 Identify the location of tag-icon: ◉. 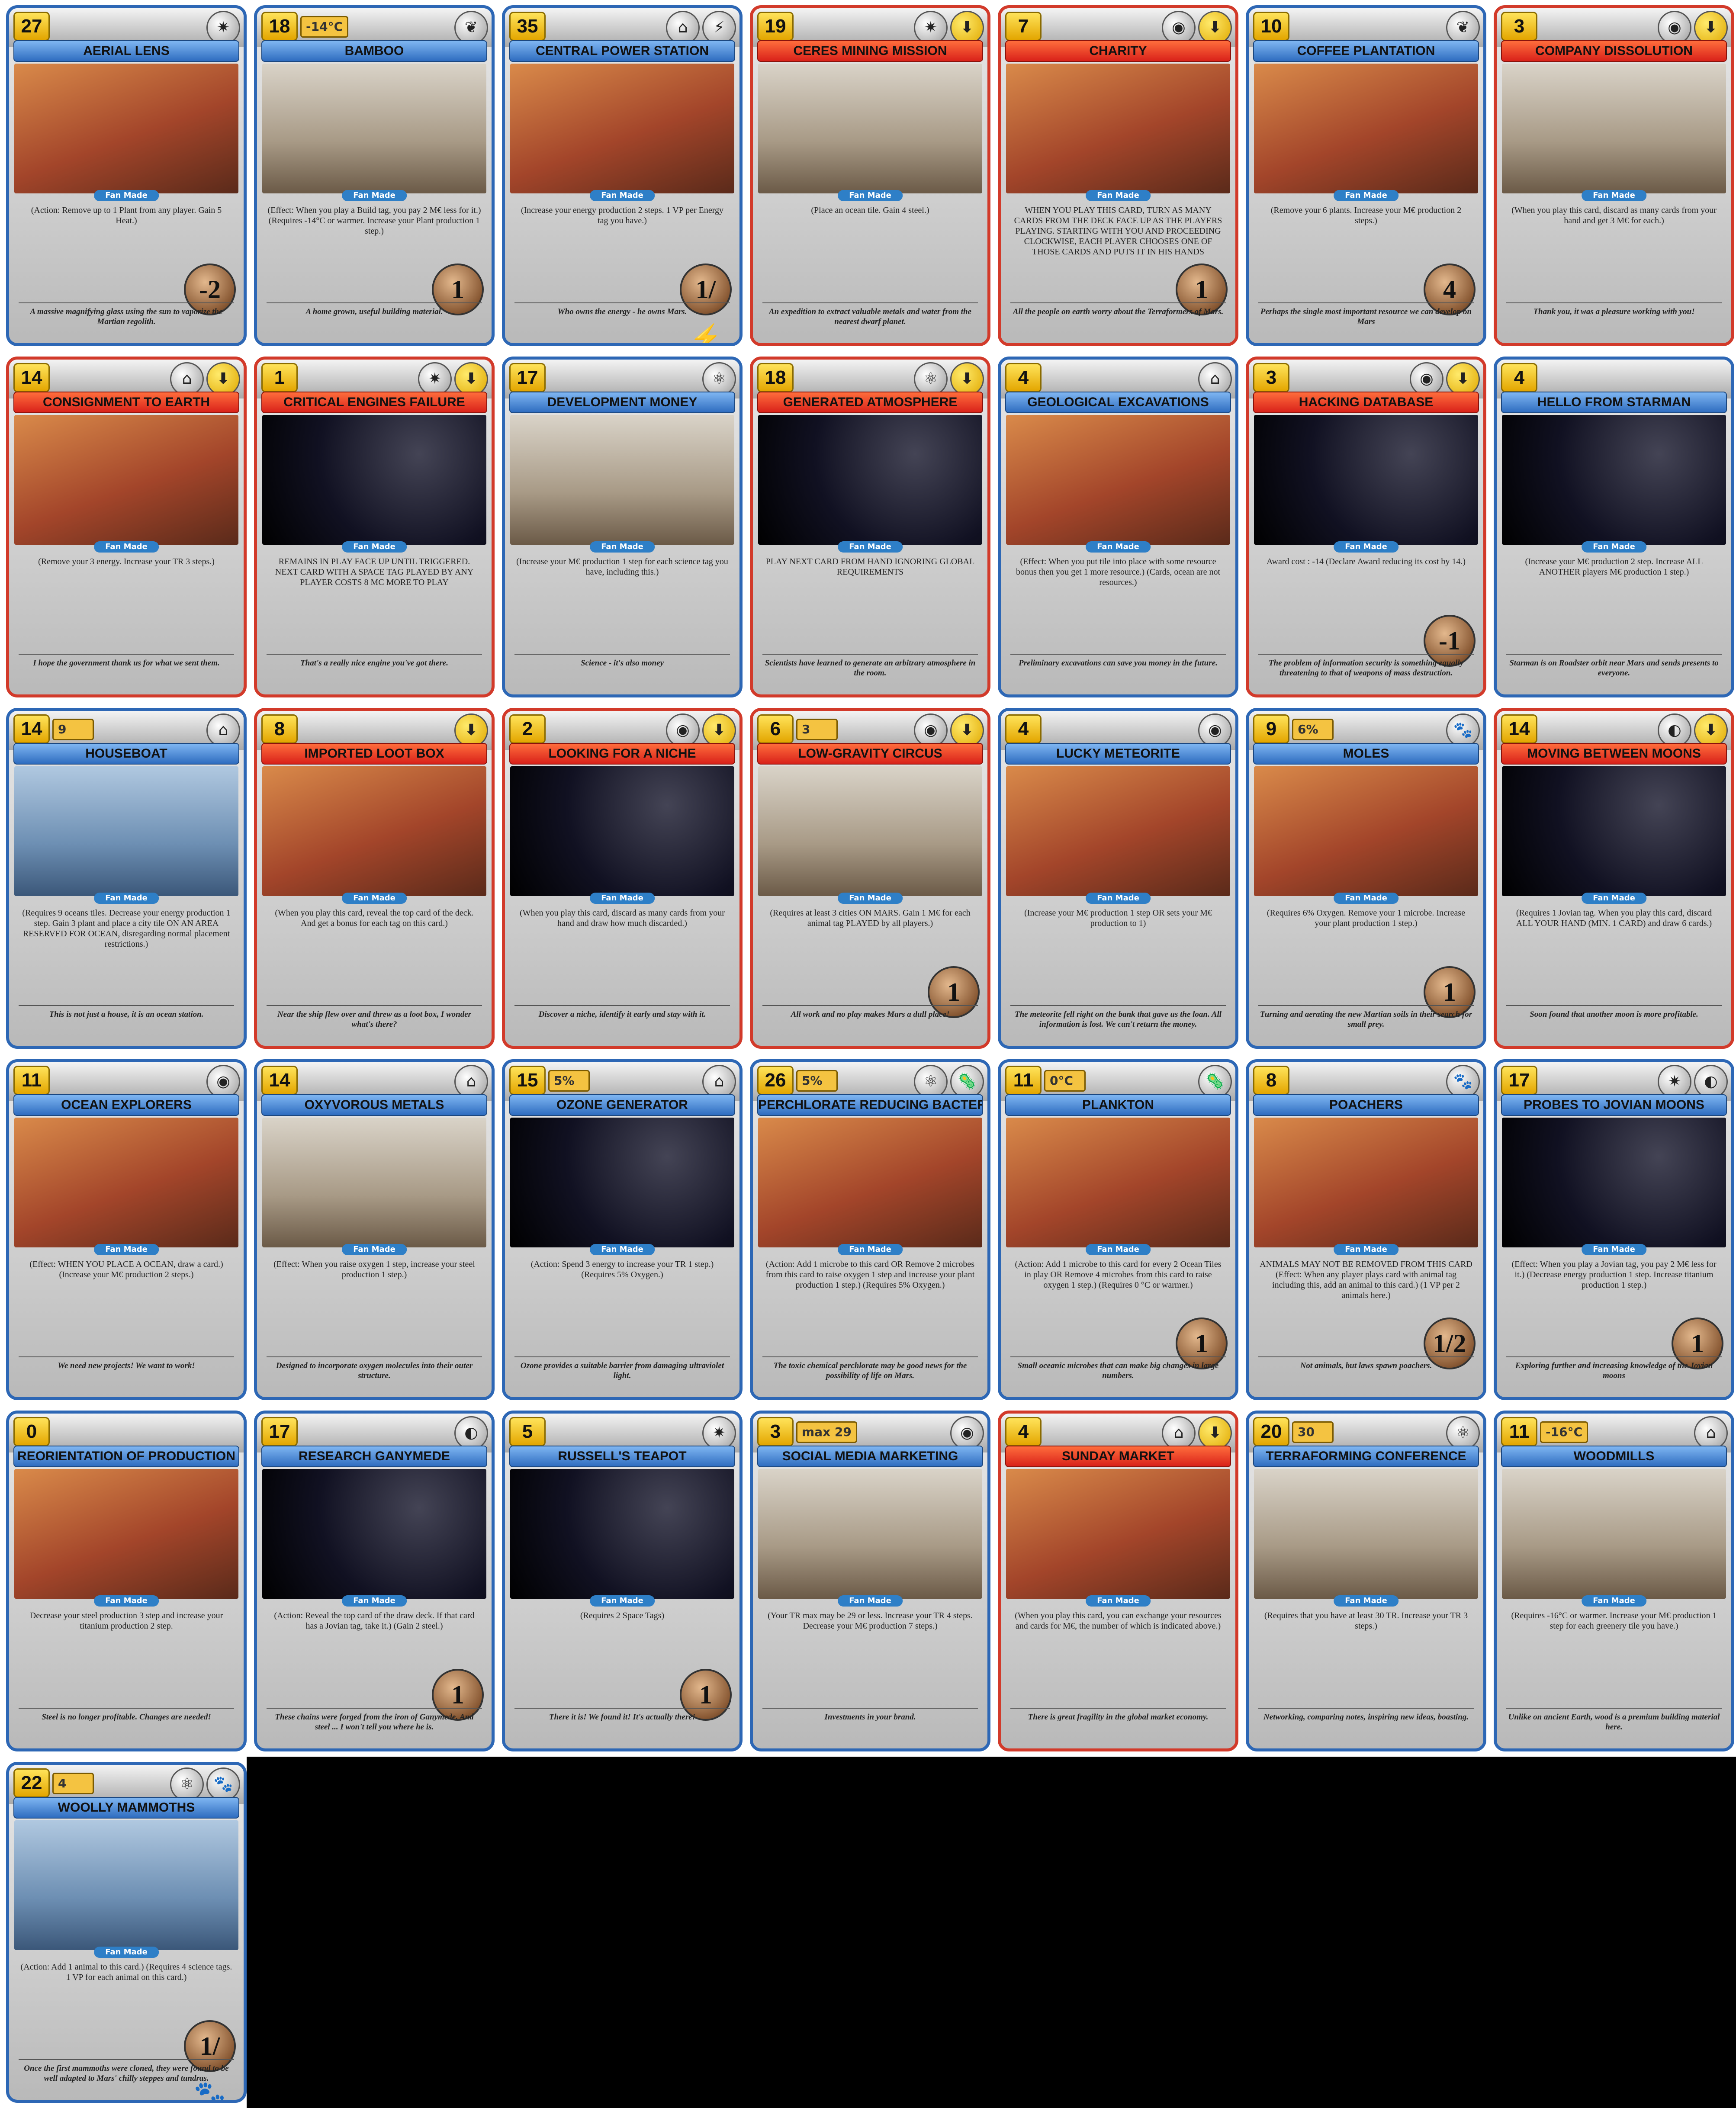
(683, 730).